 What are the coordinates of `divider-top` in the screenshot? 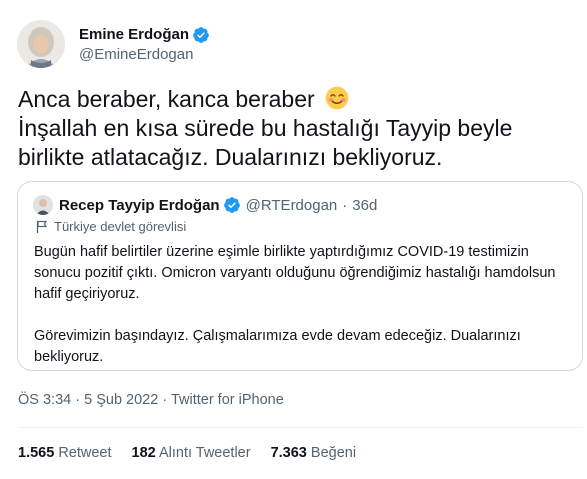 It's located at (300, 427).